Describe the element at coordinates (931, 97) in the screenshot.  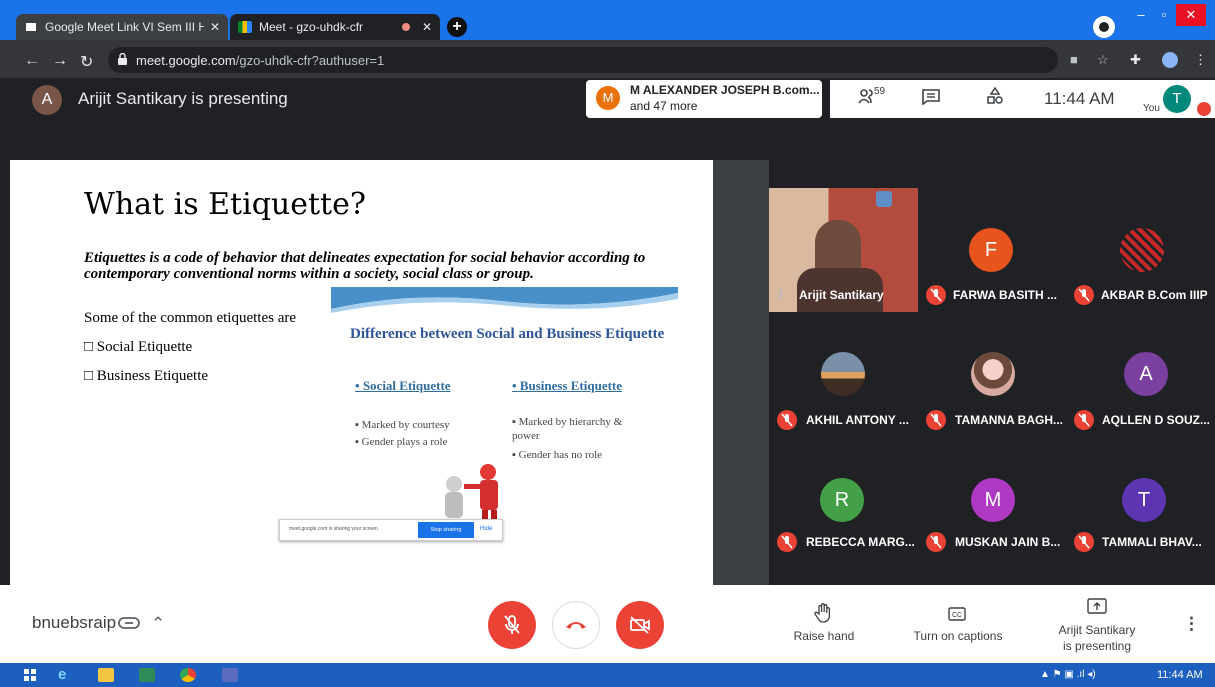
I see `chat-icon` at that location.